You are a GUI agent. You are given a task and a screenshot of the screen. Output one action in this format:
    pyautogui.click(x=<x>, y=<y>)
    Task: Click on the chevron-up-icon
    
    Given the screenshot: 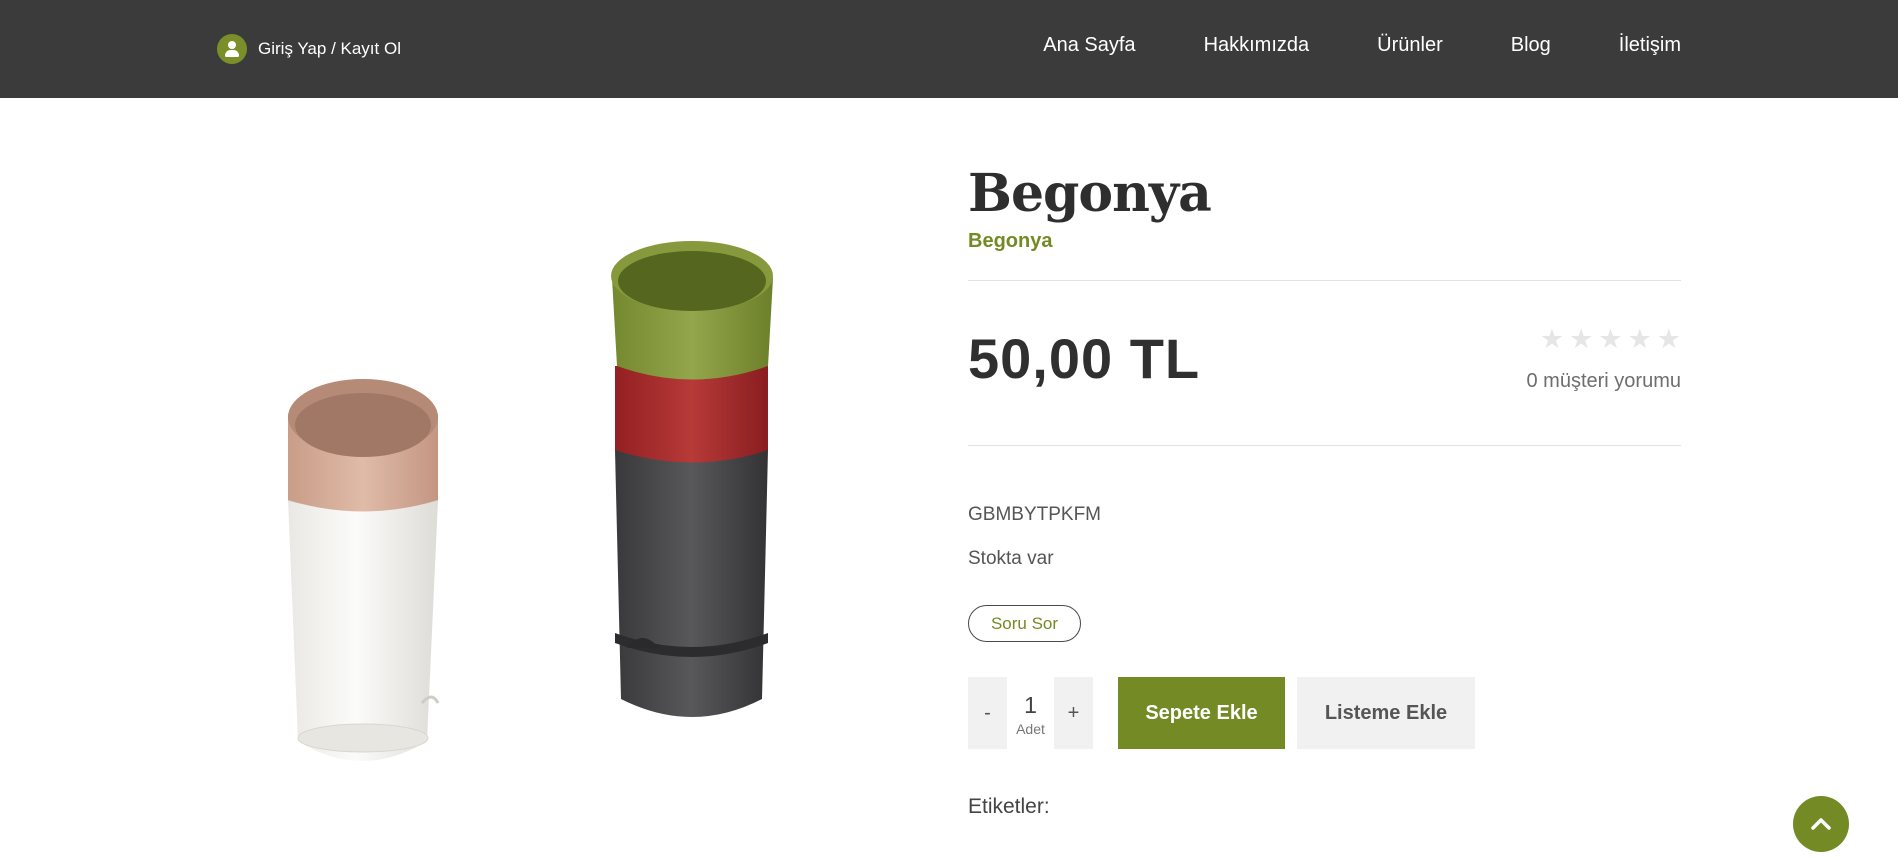 What is the action you would take?
    pyautogui.click(x=1821, y=824)
    